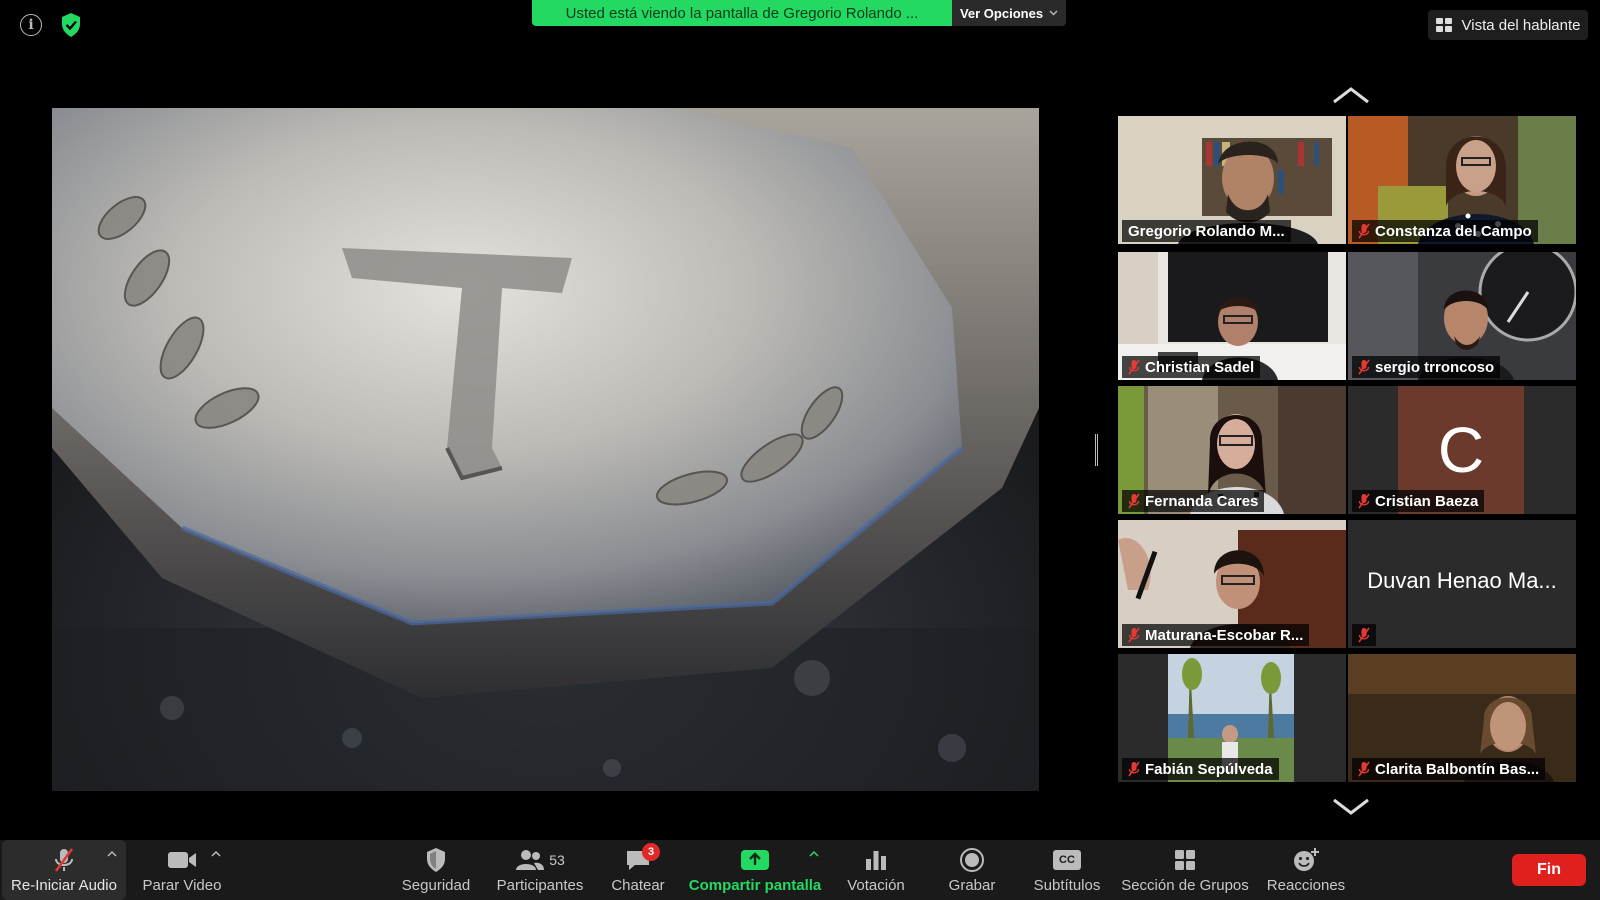 This screenshot has width=1600, height=900. What do you see at coordinates (1185, 860) in the screenshot?
I see `breakout-grid-icon` at bounding box center [1185, 860].